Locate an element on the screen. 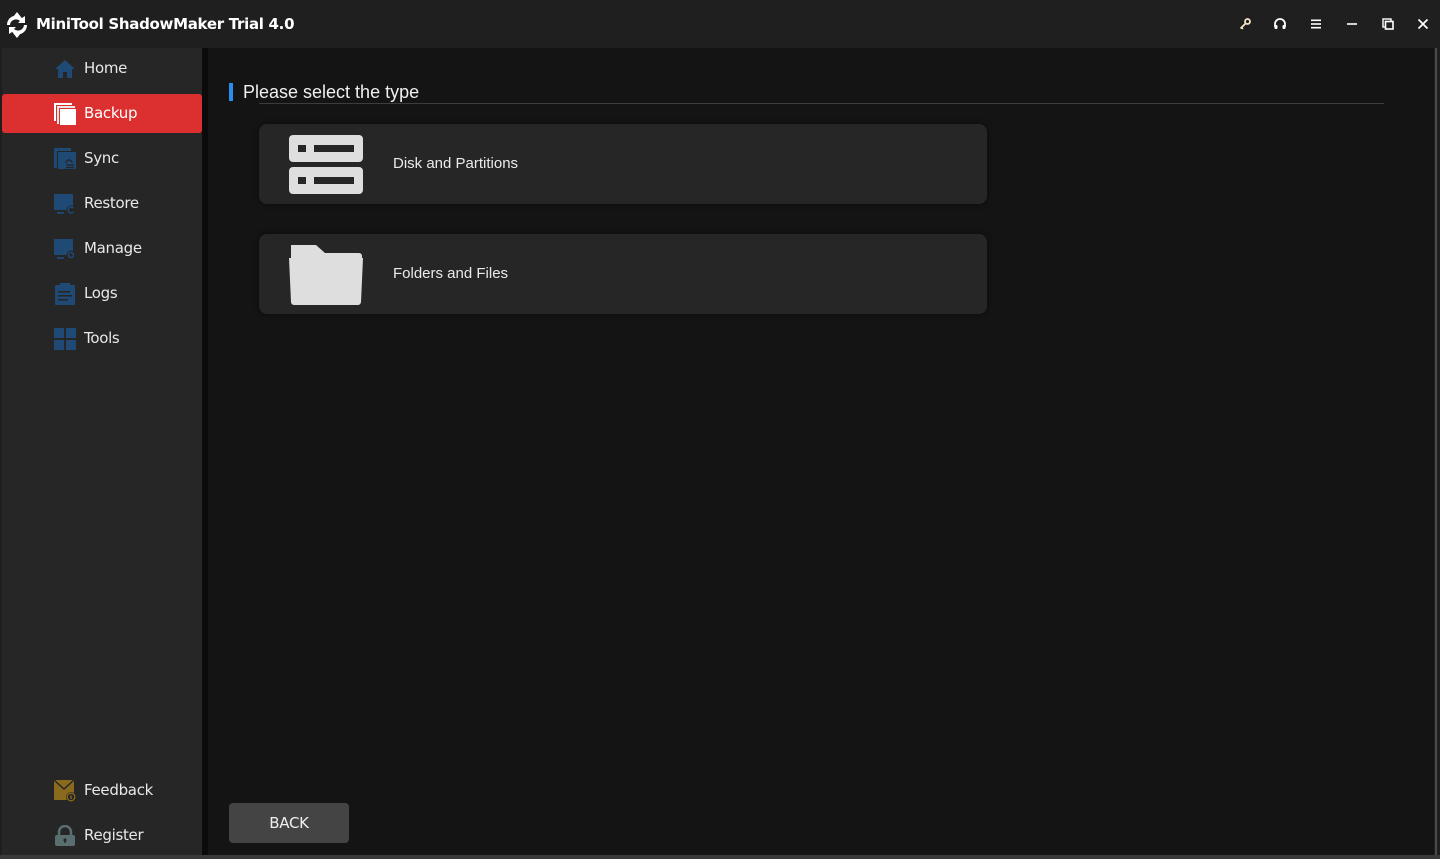 This screenshot has height=859, width=1440. minimize-button is located at coordinates (1352, 24).